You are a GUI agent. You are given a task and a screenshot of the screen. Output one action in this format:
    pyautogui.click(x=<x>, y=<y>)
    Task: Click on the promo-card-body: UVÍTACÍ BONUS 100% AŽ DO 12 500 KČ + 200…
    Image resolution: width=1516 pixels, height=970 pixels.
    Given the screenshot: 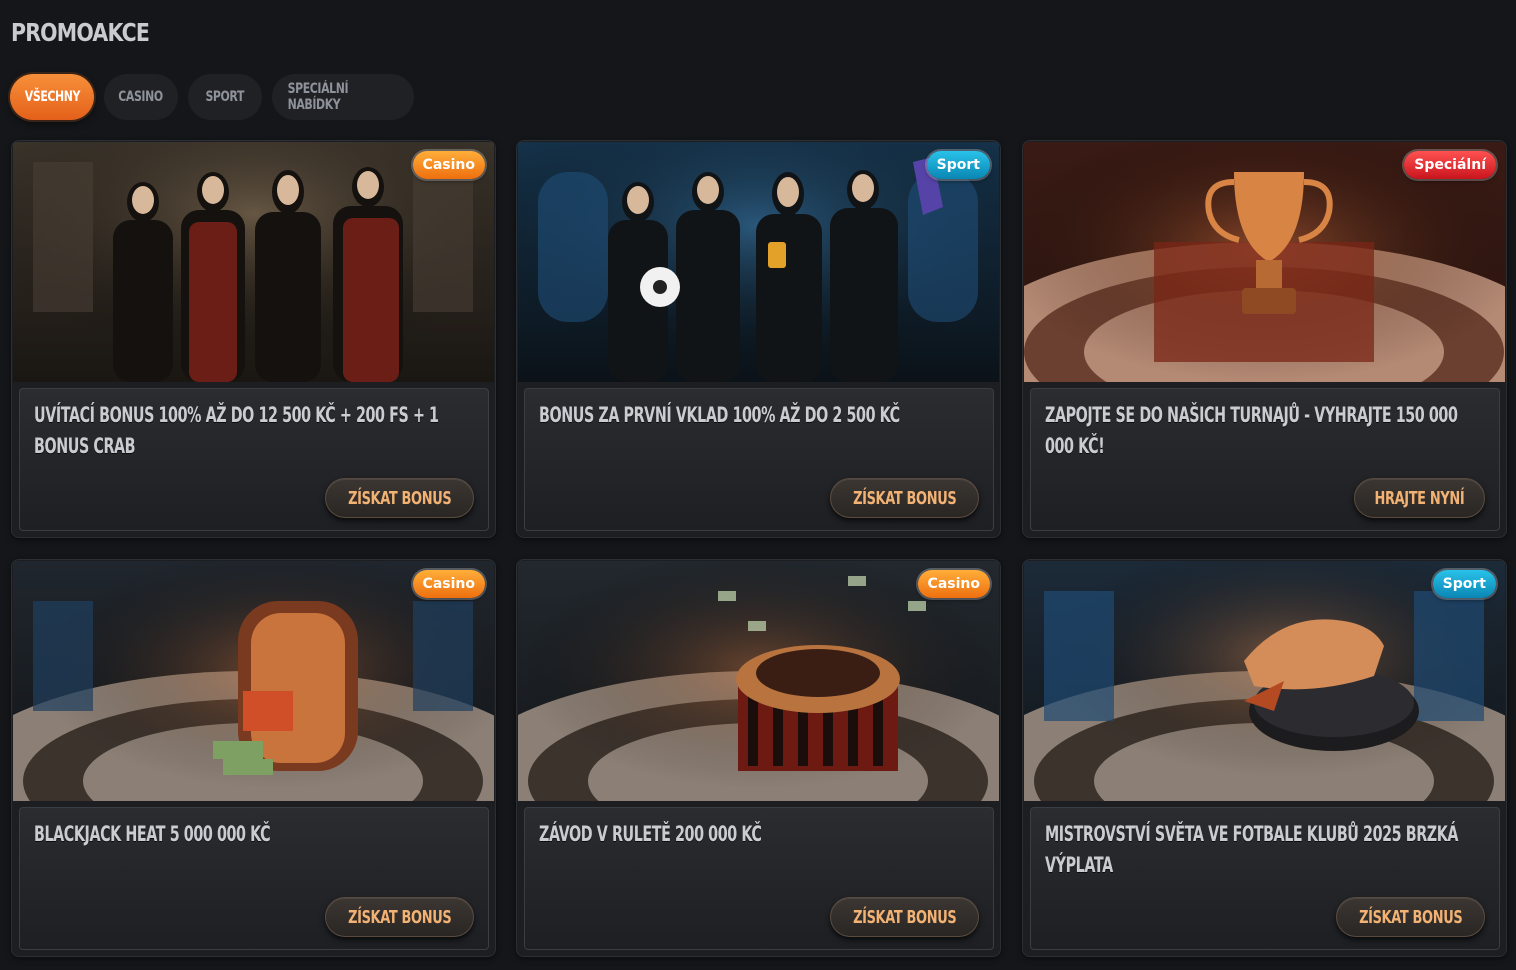 What is the action you would take?
    pyautogui.click(x=254, y=459)
    